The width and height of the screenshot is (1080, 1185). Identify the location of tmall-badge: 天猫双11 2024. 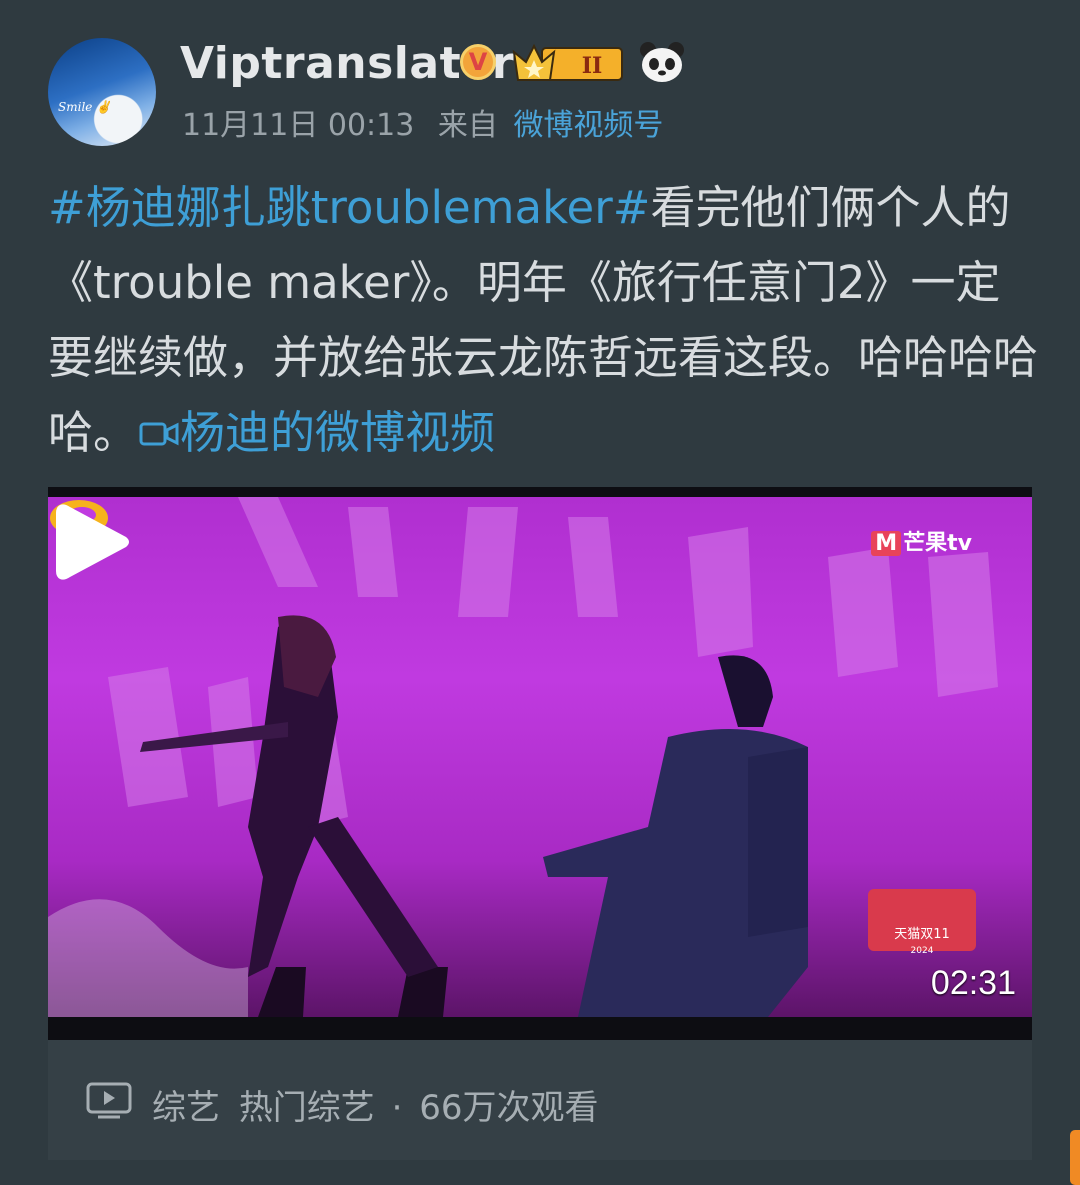
(922, 922).